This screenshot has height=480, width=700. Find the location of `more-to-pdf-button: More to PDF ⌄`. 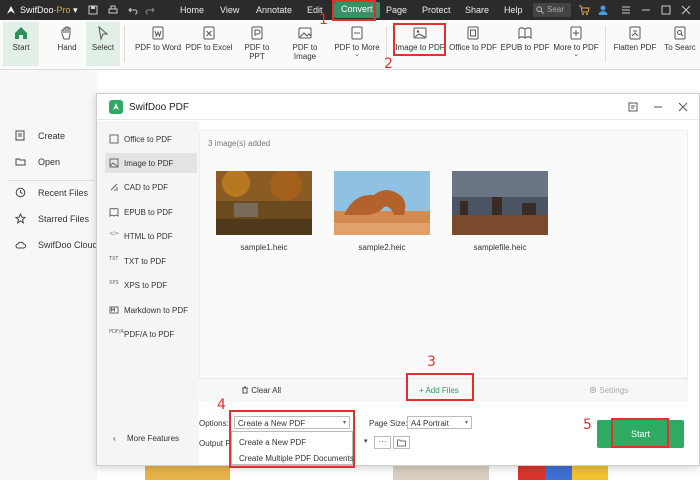

more-to-pdf-button: More to PDF ⌄ is located at coordinates (576, 44).